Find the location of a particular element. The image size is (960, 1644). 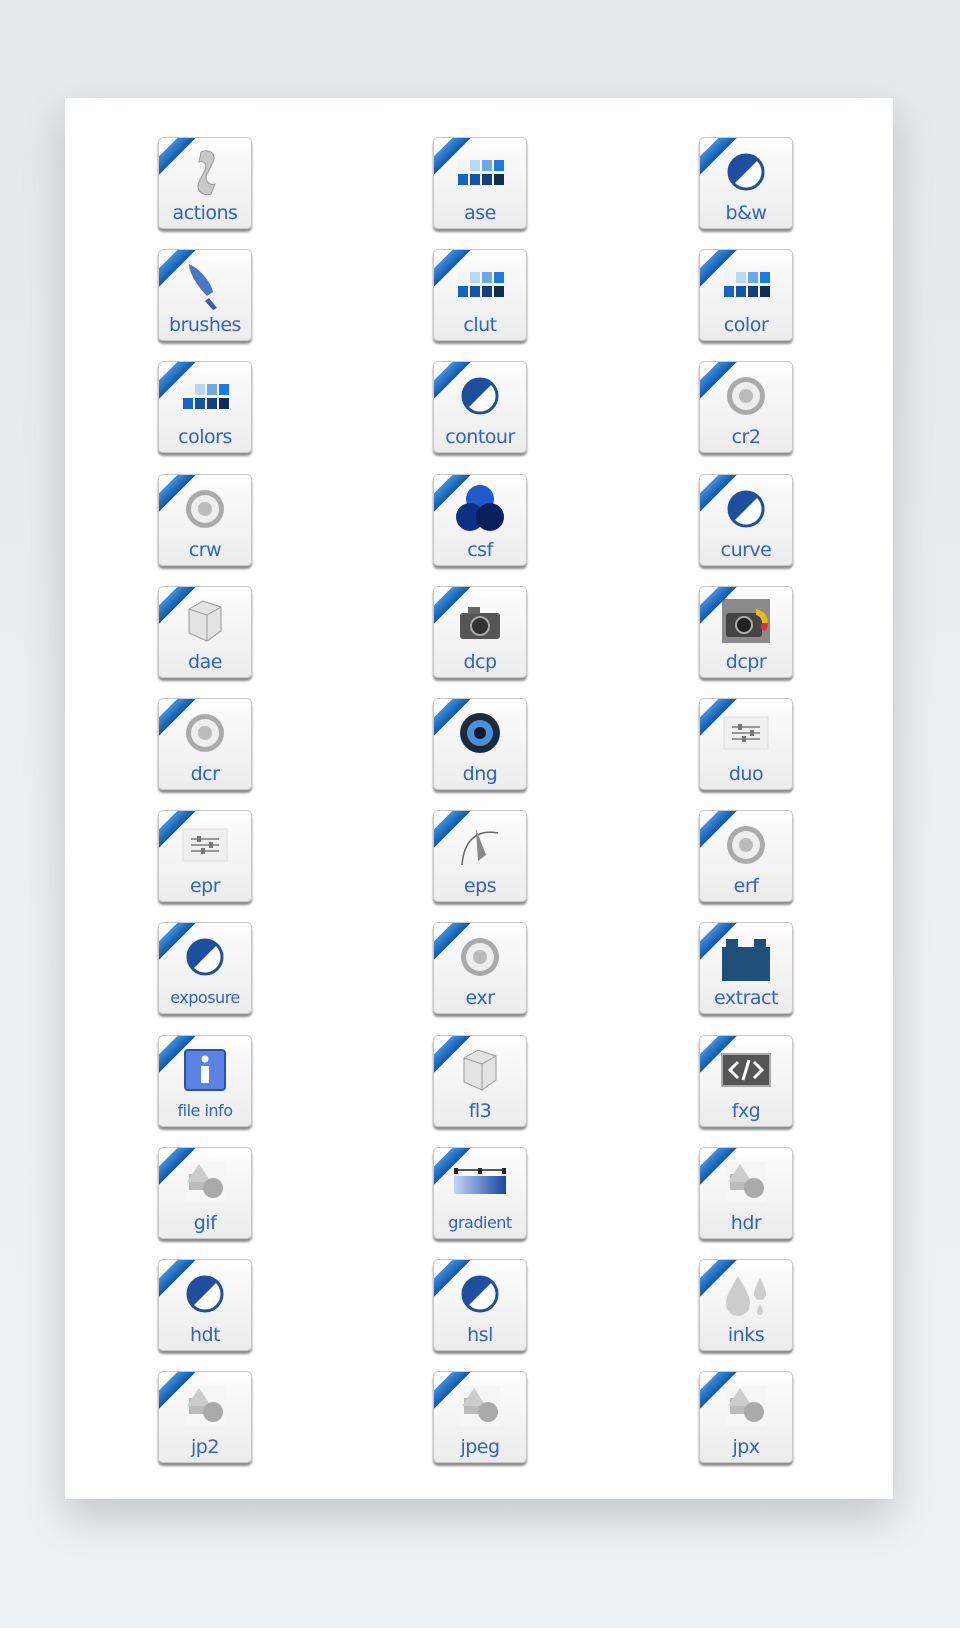

file-icon-fl3: fl3 is located at coordinates (480, 1080).